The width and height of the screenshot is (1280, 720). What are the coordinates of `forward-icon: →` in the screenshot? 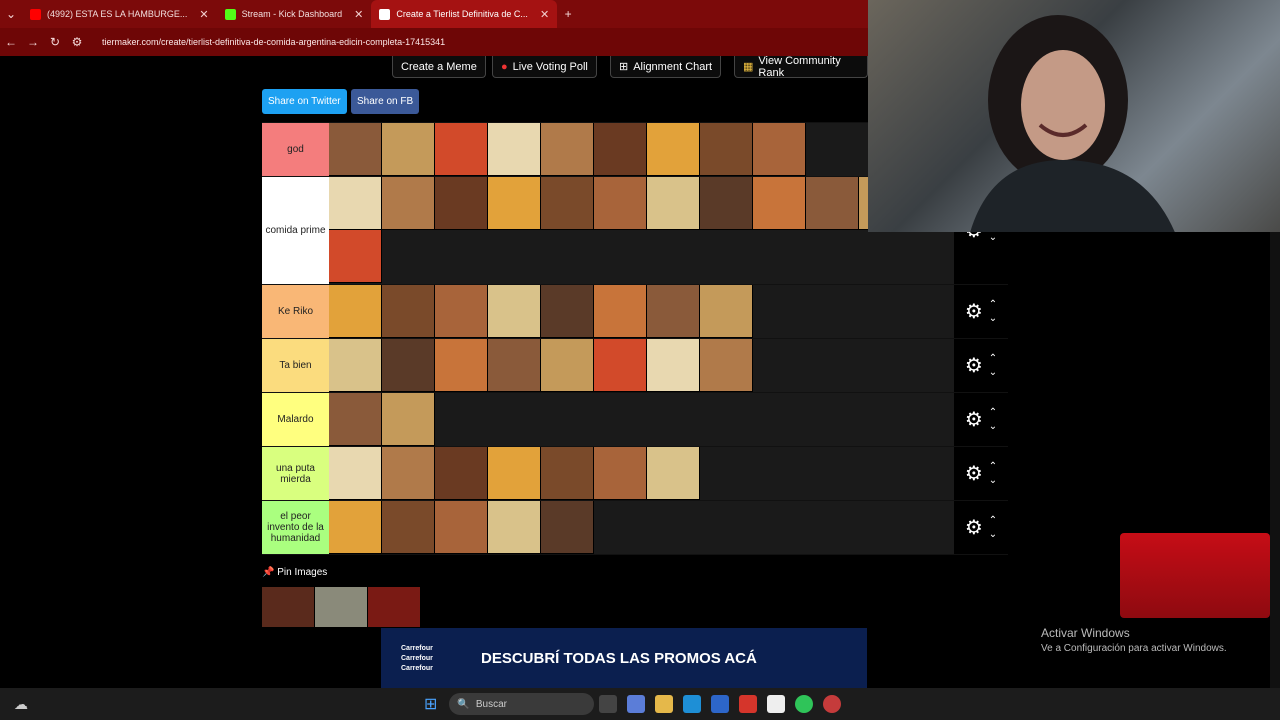 It's located at (33, 42).